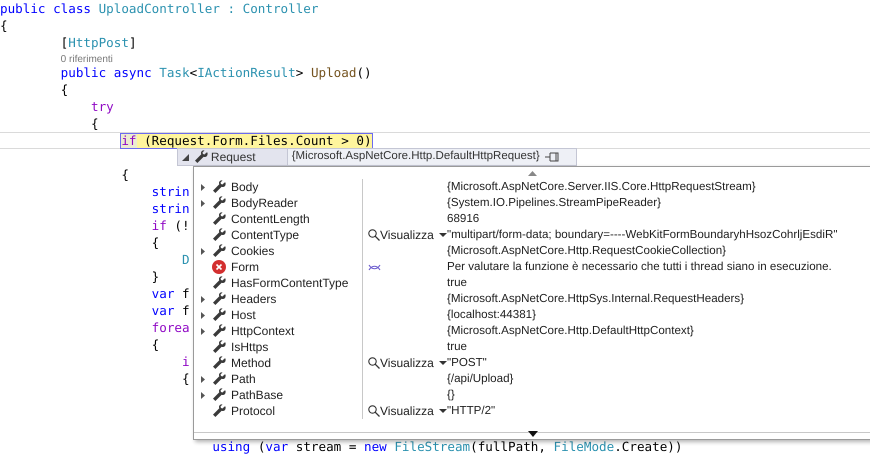 This screenshot has width=870, height=460. Describe the element at coordinates (551, 157) in the screenshot. I see `pin-icon` at that location.